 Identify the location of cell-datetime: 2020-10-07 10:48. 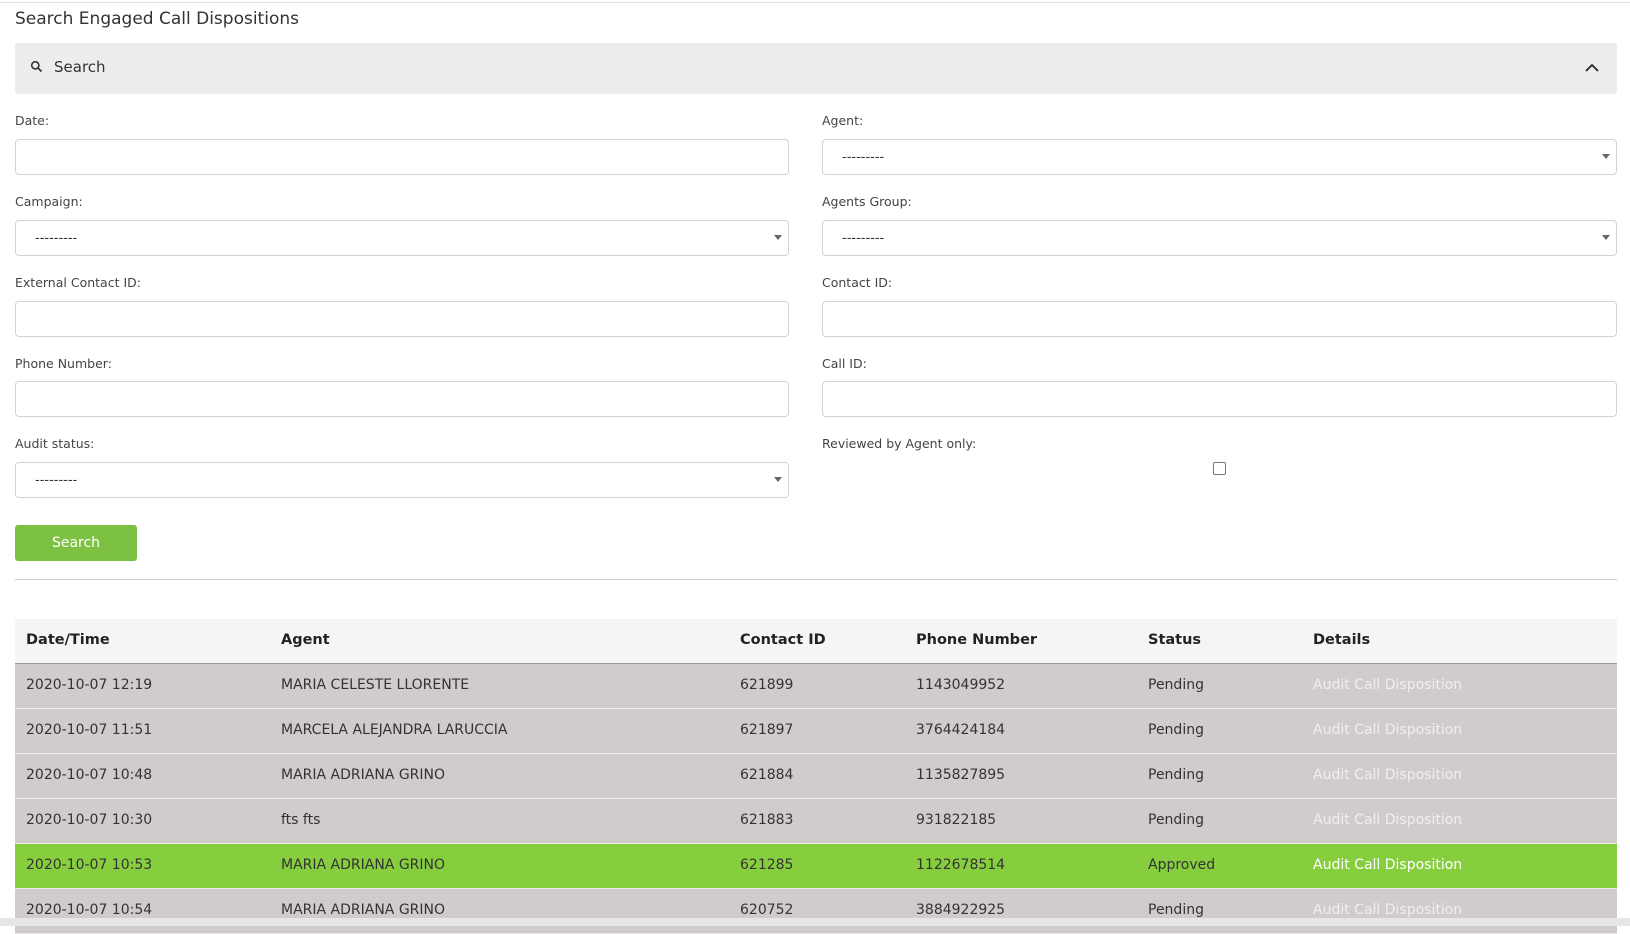
(89, 775).